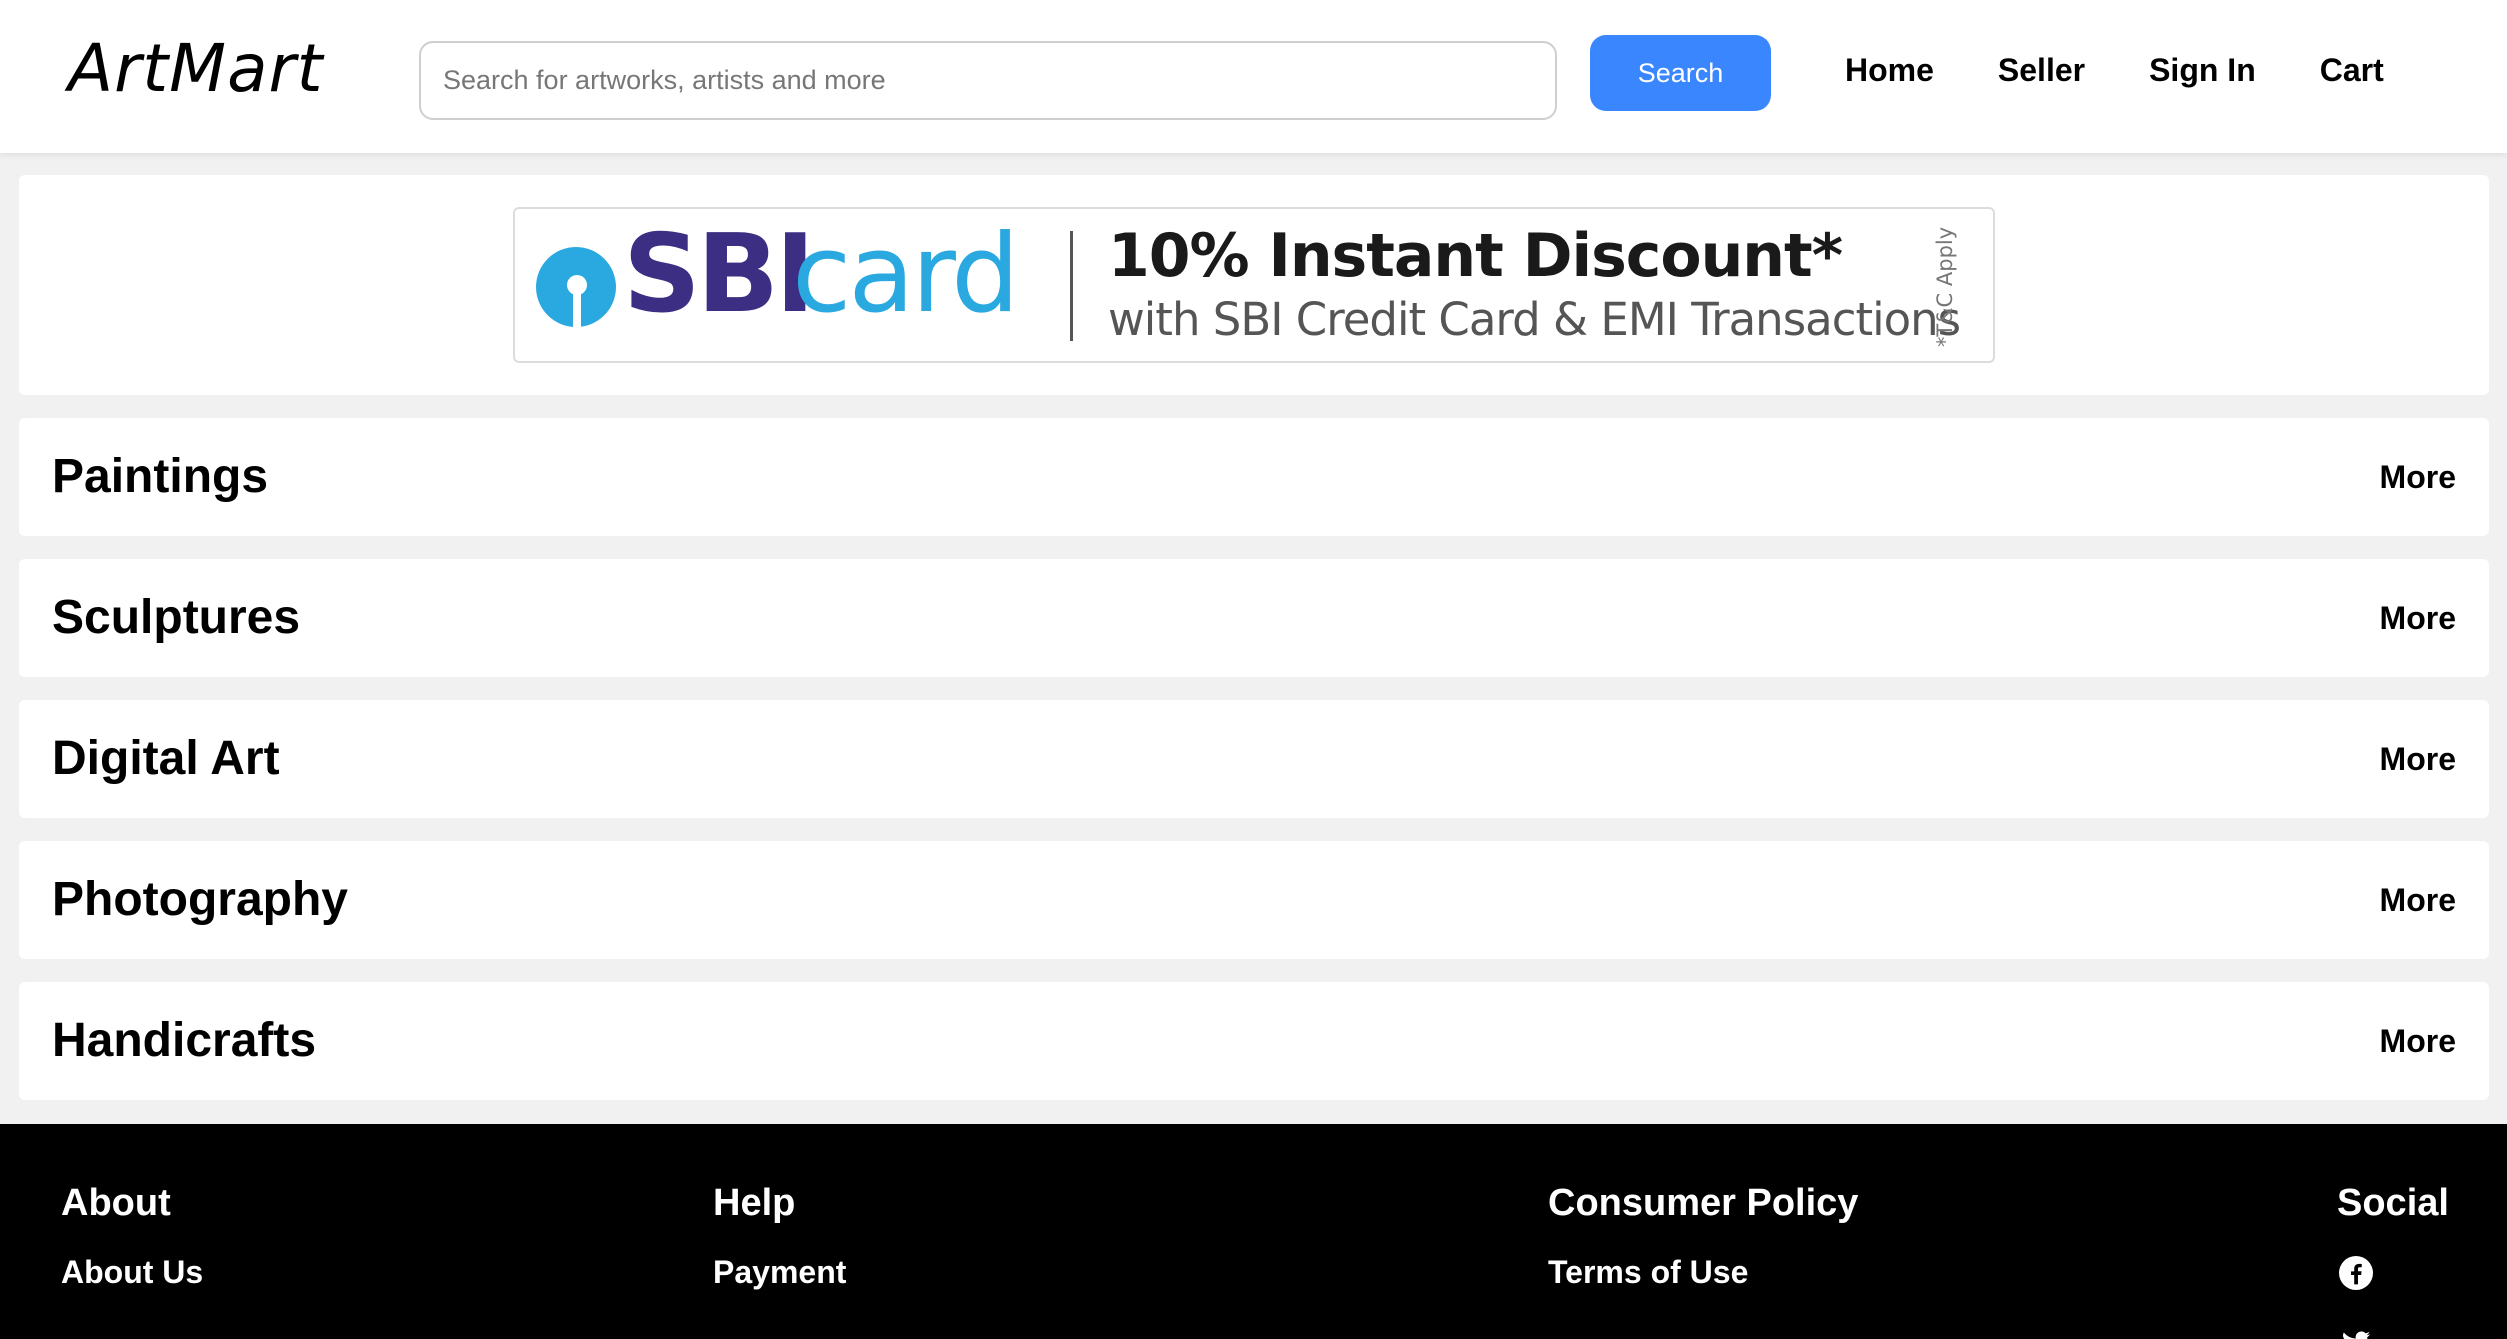 This screenshot has height=1339, width=2507. What do you see at coordinates (906, 274) in the screenshot?
I see `banner-brand-secondary: card` at bounding box center [906, 274].